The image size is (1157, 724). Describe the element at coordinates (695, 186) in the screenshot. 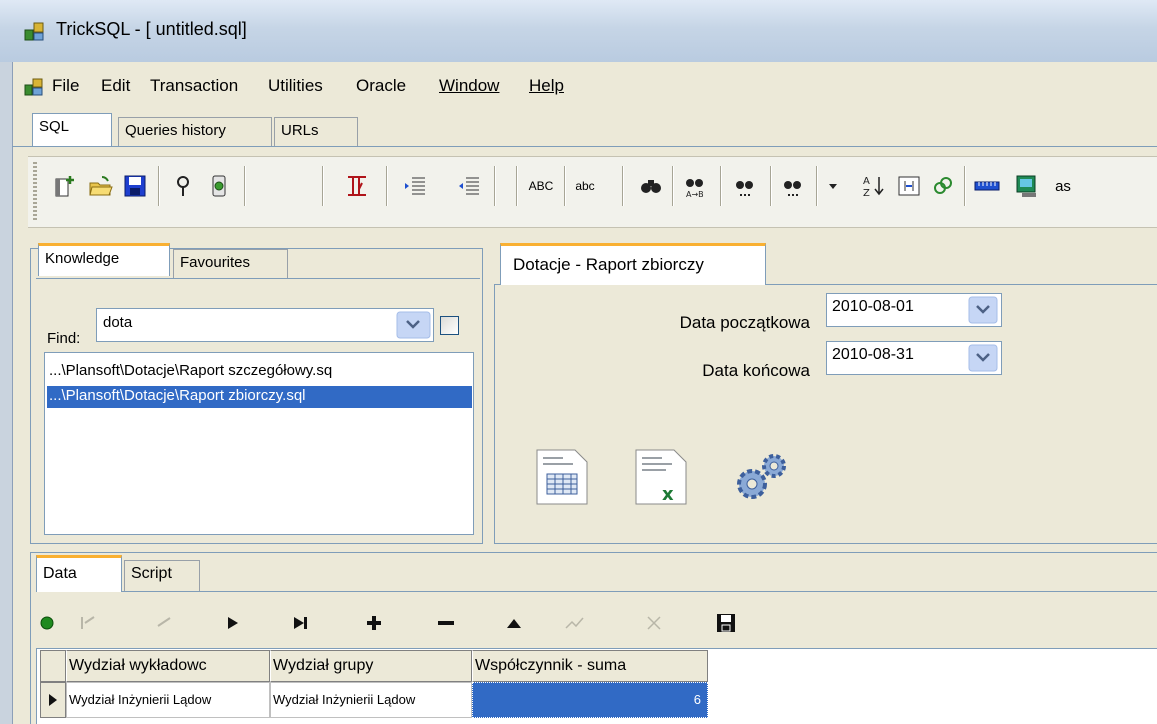

I see `replace-binoculars-icon: A→B` at that location.